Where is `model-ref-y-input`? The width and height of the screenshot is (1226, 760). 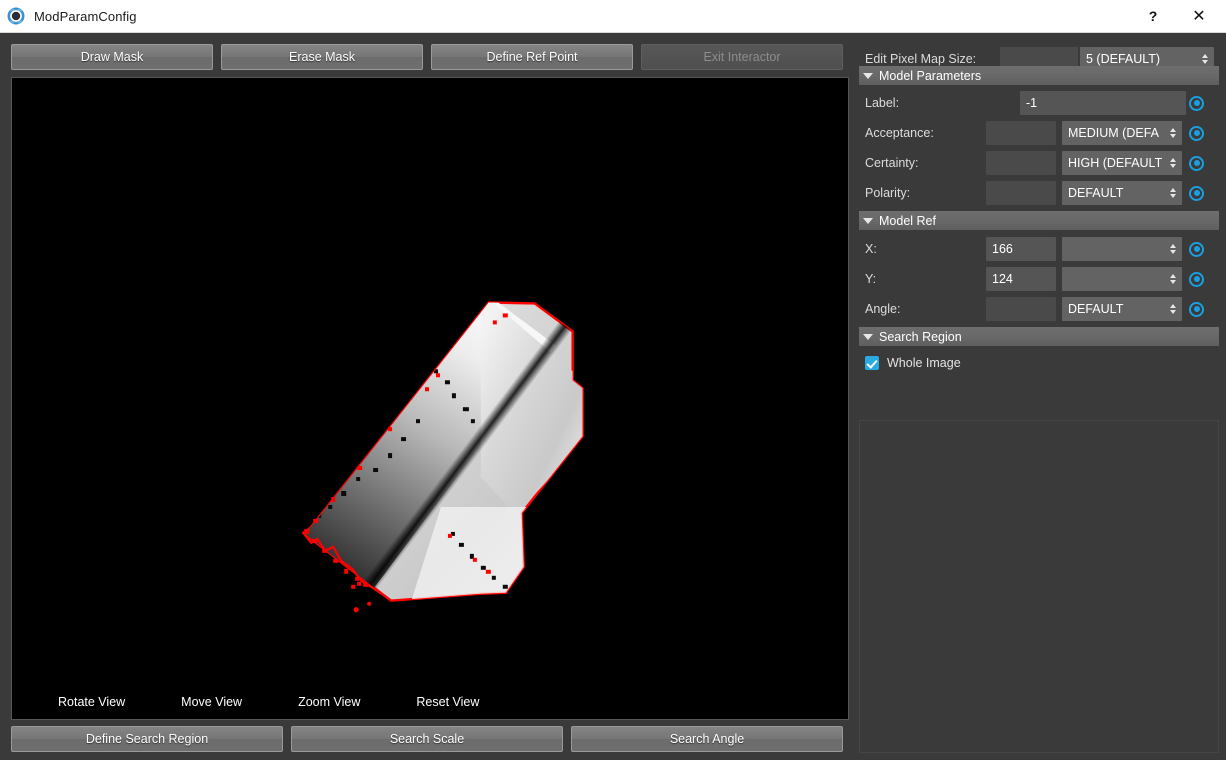
model-ref-y-input is located at coordinates (1021, 279).